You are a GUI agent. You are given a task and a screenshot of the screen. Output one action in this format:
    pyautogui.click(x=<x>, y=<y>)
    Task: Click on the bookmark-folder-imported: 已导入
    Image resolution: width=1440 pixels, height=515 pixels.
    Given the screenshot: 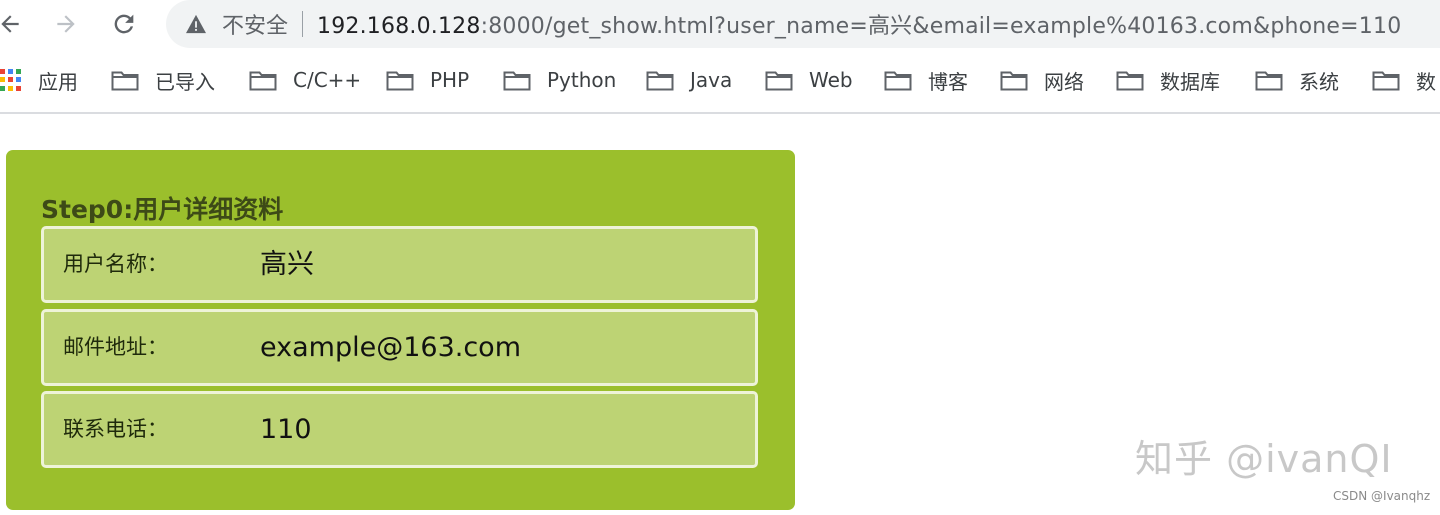 What is the action you would take?
    pyautogui.click(x=163, y=80)
    